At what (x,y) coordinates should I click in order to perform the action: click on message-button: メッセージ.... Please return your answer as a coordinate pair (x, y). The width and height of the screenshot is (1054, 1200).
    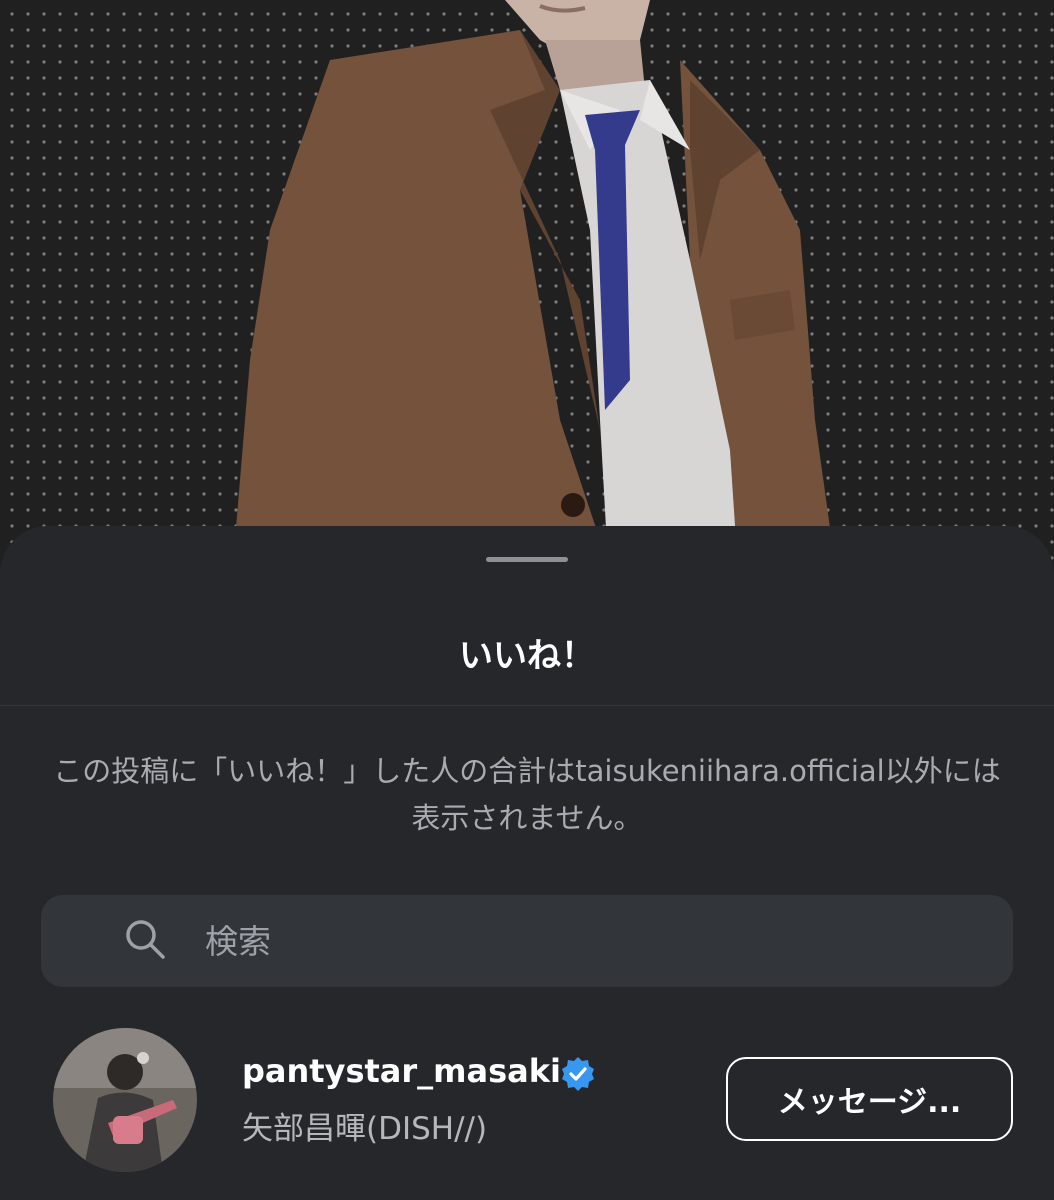
    Looking at the image, I should click on (869, 1099).